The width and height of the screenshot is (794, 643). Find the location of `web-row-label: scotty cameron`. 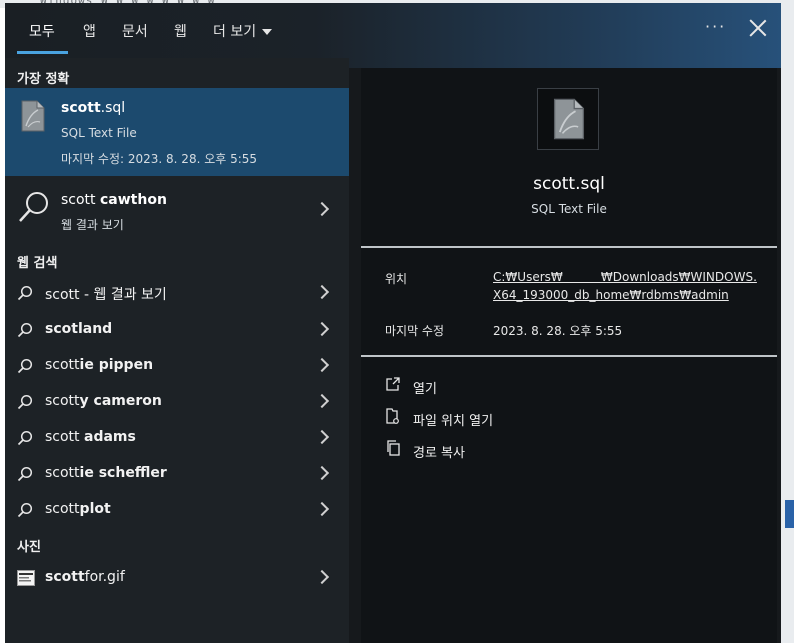

web-row-label: scotty cameron is located at coordinates (103, 401).